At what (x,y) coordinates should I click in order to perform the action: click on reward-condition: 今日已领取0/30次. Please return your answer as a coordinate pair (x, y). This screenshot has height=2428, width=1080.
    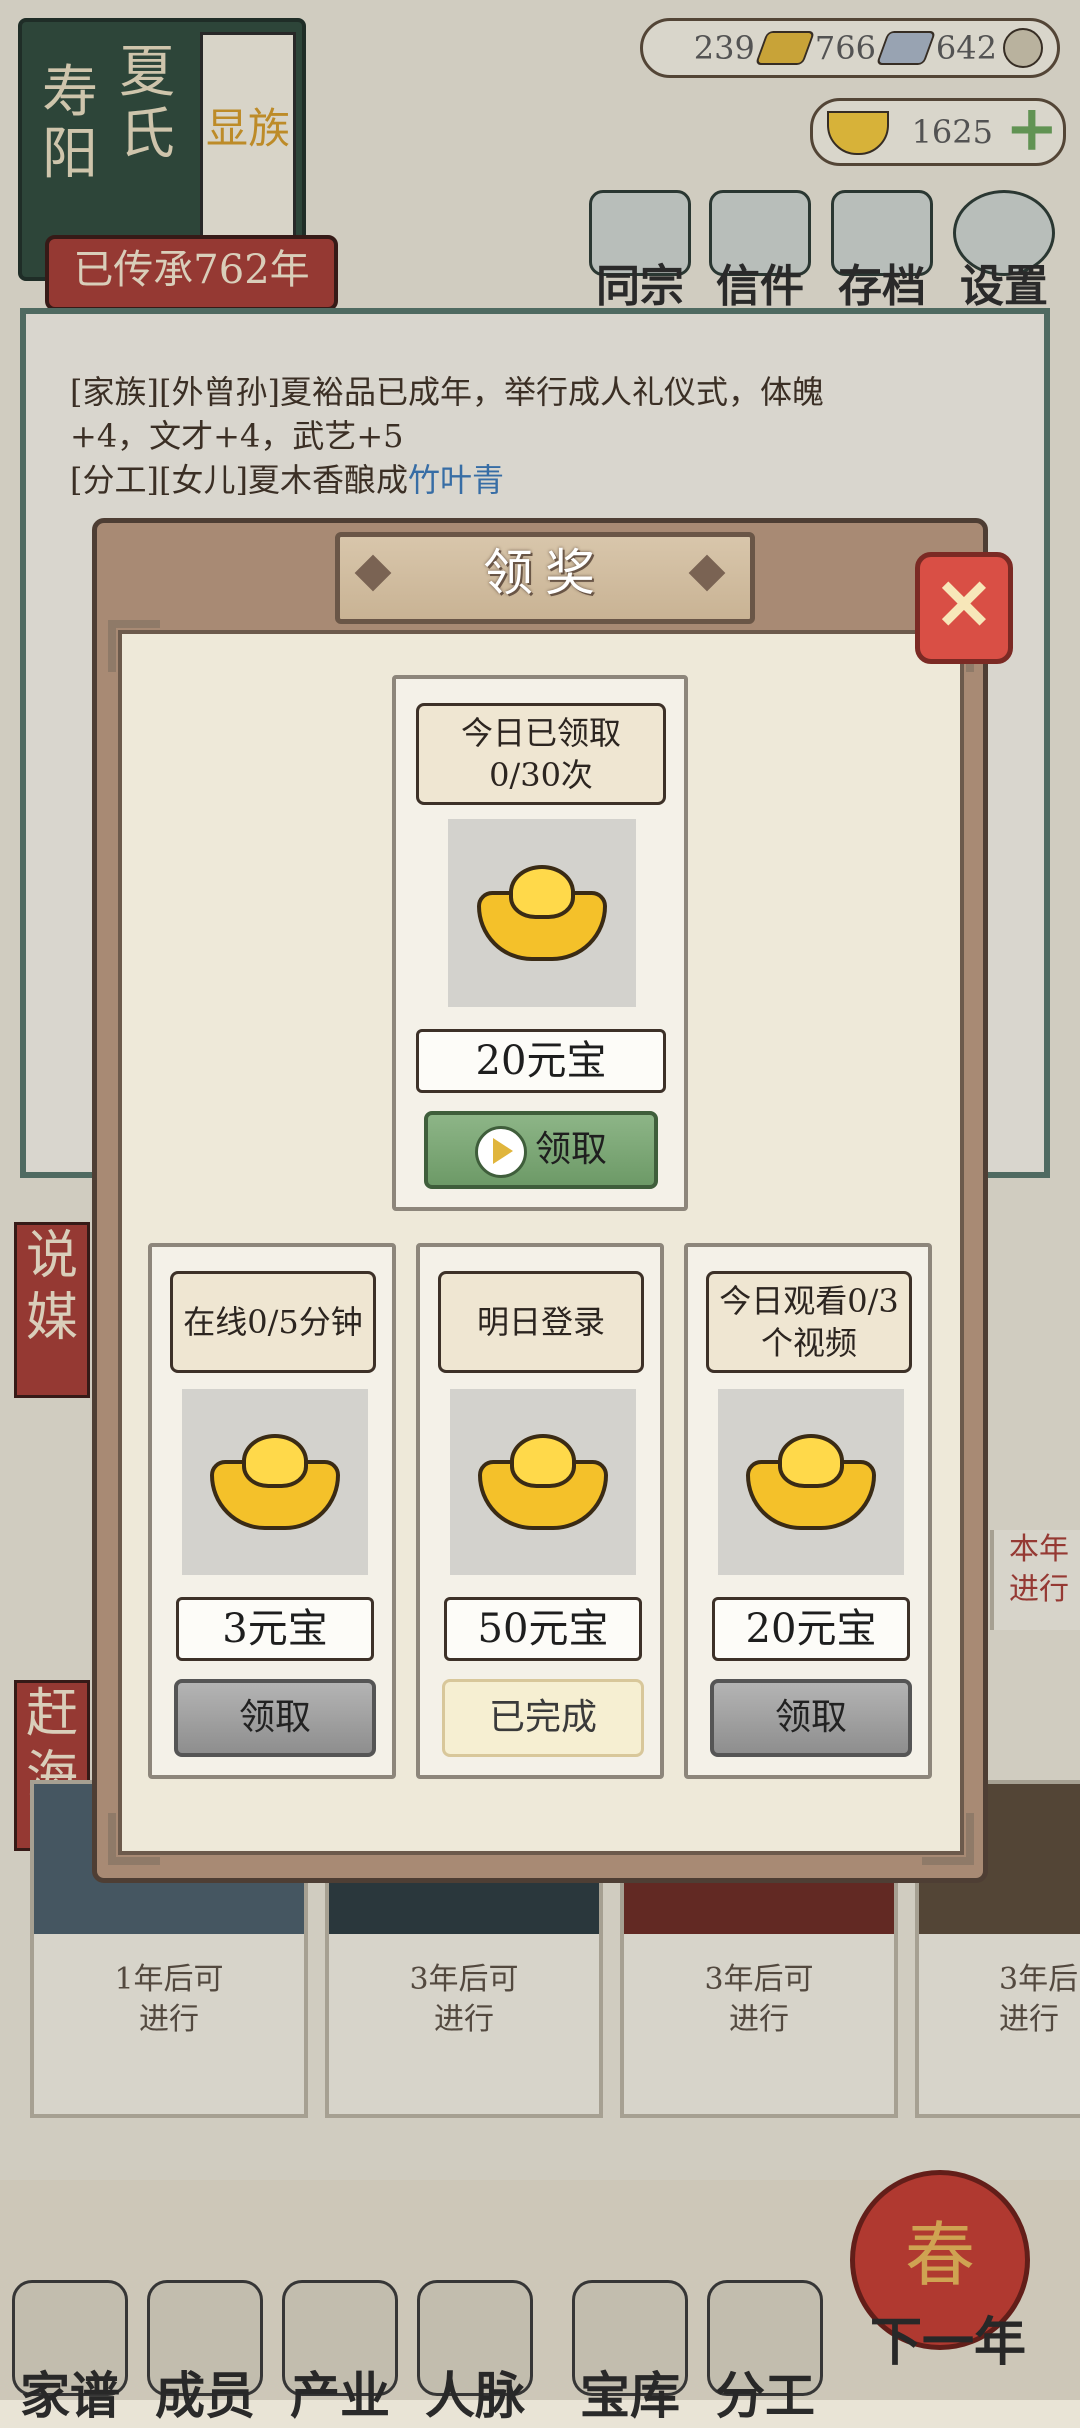
    Looking at the image, I should click on (541, 754).